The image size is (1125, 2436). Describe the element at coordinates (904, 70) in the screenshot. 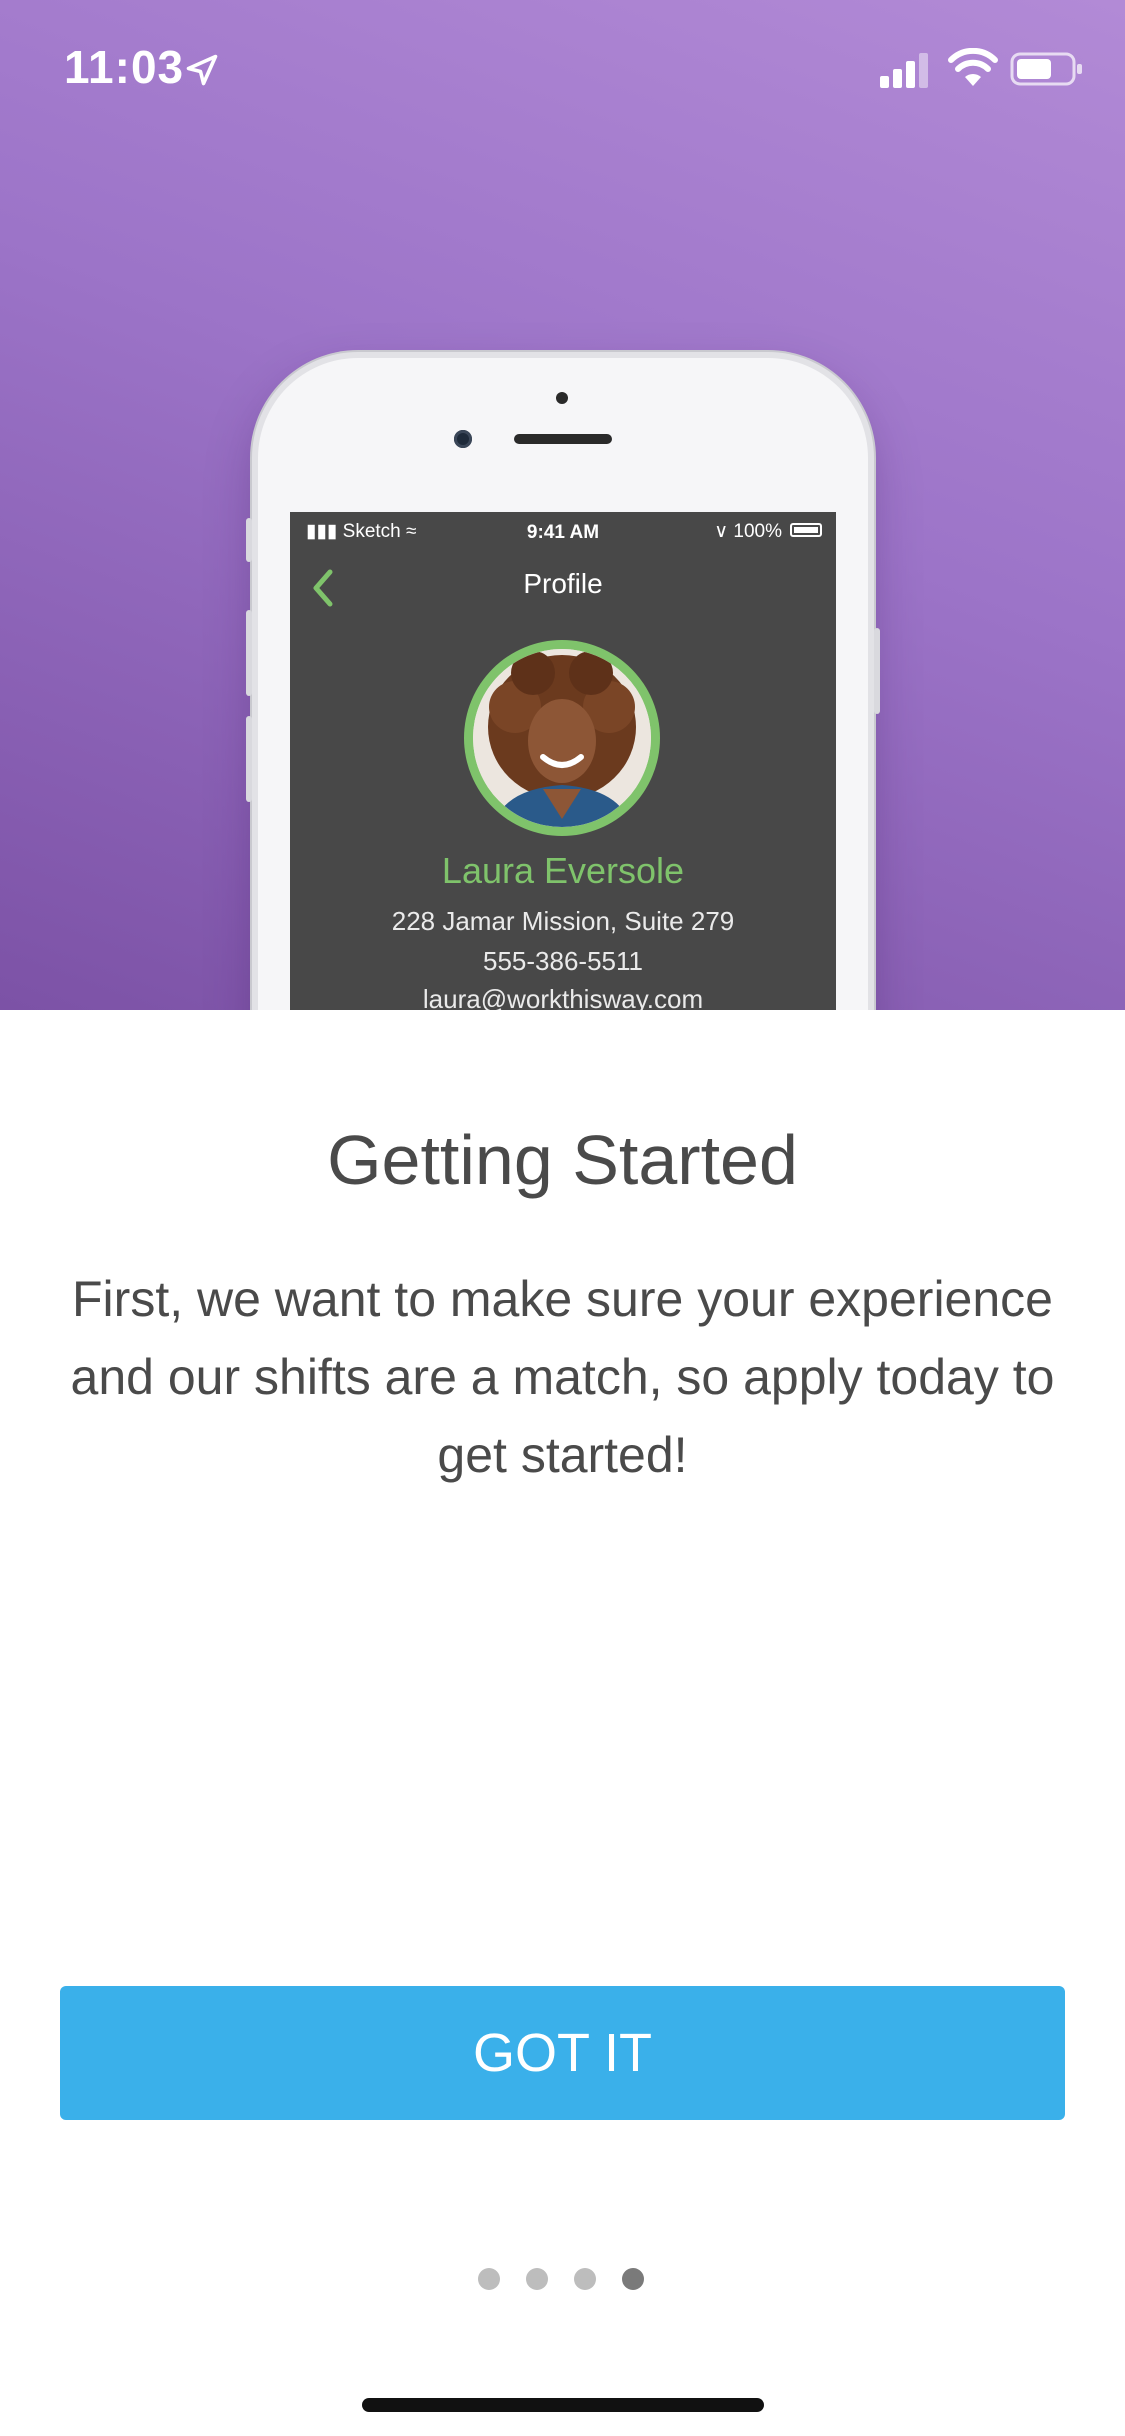

I see `cellular-signal-icon` at that location.